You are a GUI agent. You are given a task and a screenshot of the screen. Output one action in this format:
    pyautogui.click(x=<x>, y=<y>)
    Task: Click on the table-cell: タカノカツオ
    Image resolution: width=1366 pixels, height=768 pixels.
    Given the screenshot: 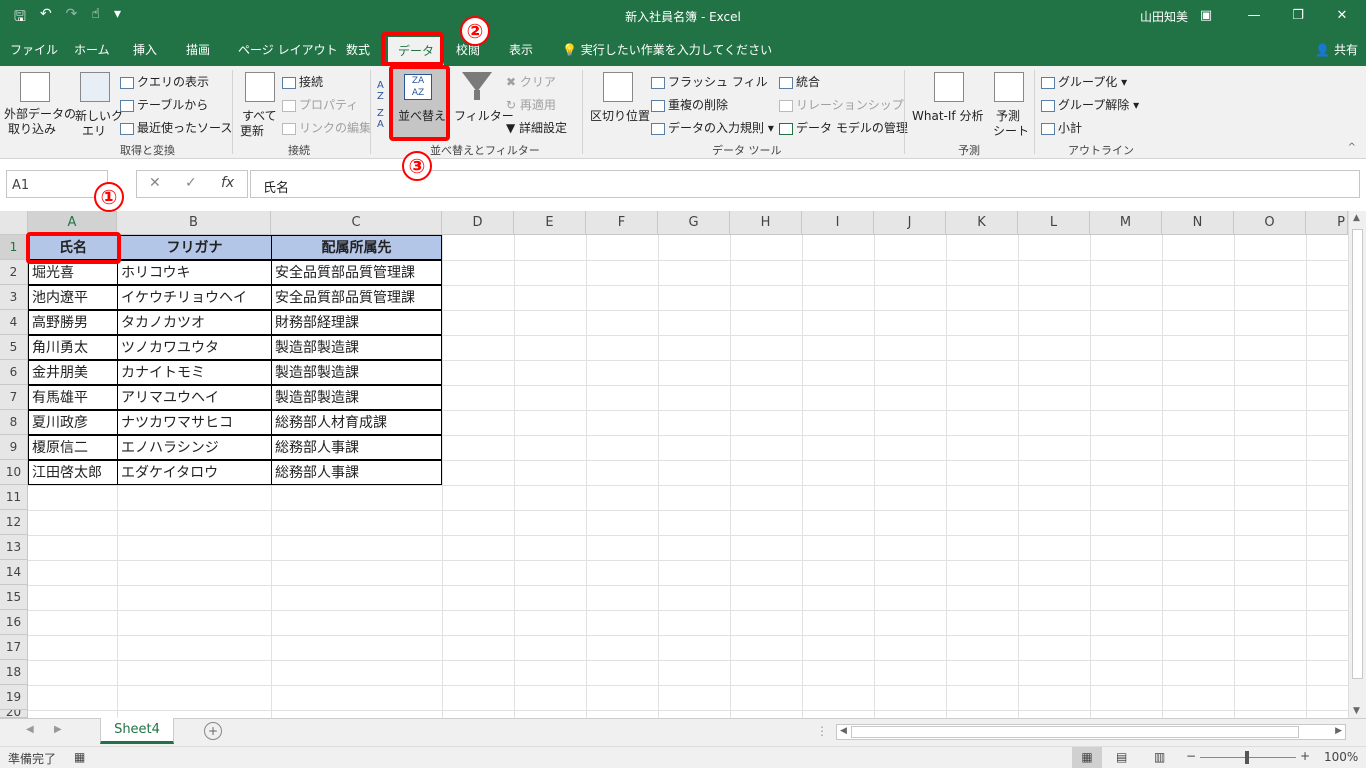 What is the action you would take?
    pyautogui.click(x=194, y=322)
    